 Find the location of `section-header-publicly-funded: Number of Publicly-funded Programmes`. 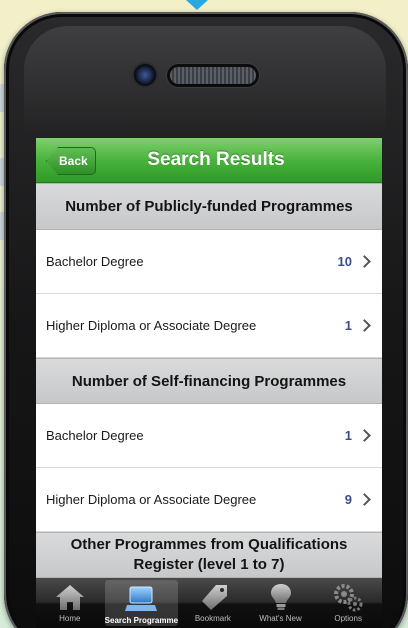

section-header-publicly-funded: Number of Publicly-funded Programmes is located at coordinates (209, 206).